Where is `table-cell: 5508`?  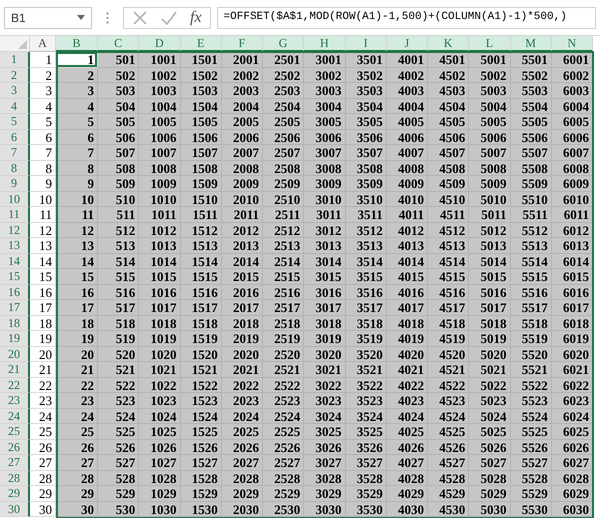 table-cell: 5508 is located at coordinates (531, 168).